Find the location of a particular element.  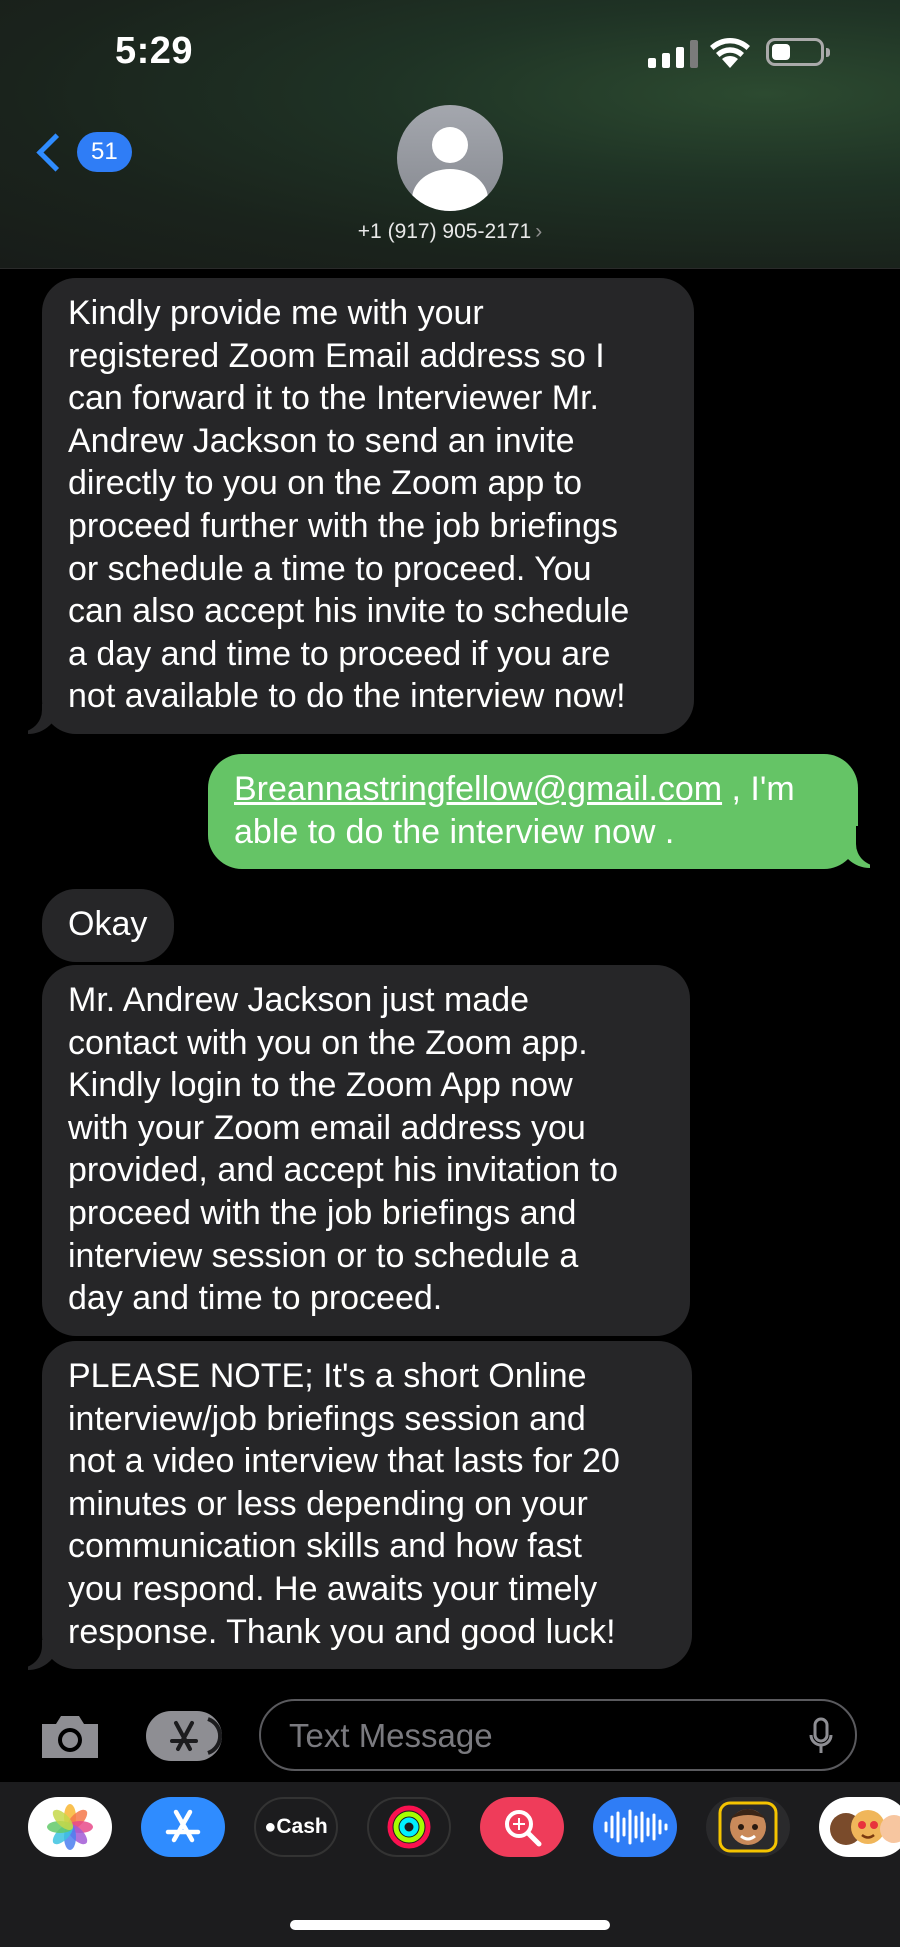

message-line: a day and time to proceed if you are is located at coordinates (339, 653).